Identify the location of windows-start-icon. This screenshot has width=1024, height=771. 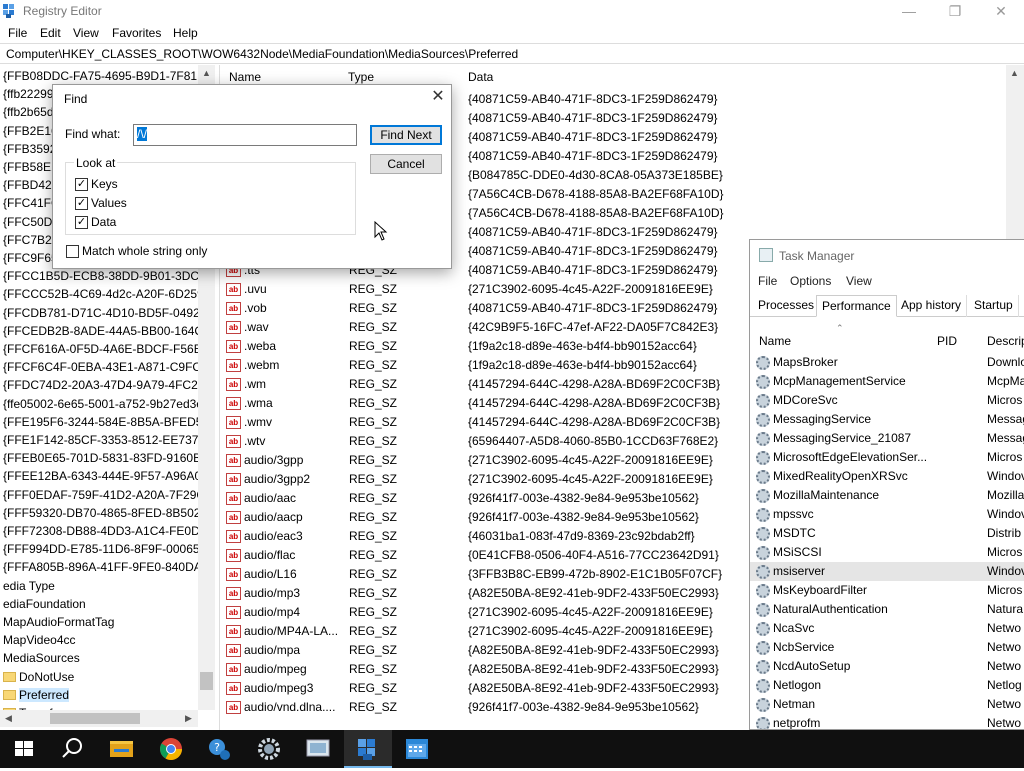
(24, 749).